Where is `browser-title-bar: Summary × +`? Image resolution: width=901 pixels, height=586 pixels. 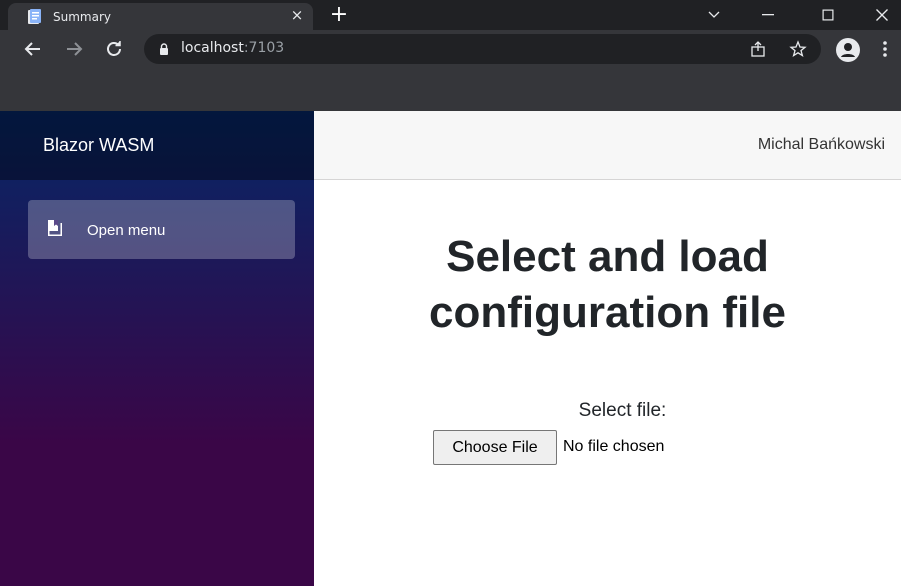 browser-title-bar: Summary × + is located at coordinates (450, 15).